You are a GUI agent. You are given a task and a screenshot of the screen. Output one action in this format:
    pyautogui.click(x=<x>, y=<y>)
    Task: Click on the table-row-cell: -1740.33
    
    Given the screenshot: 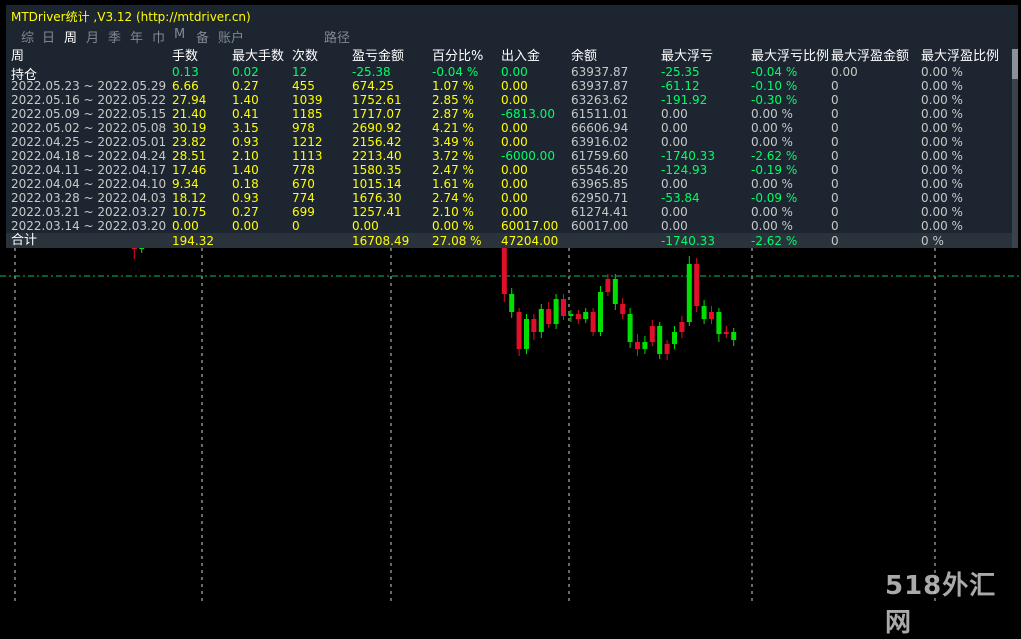 What is the action you would take?
    pyautogui.click(x=688, y=156)
    